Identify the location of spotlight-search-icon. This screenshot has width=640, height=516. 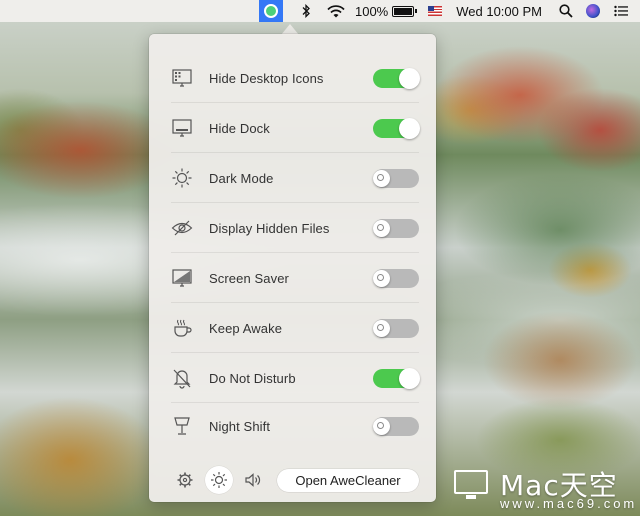
(566, 11).